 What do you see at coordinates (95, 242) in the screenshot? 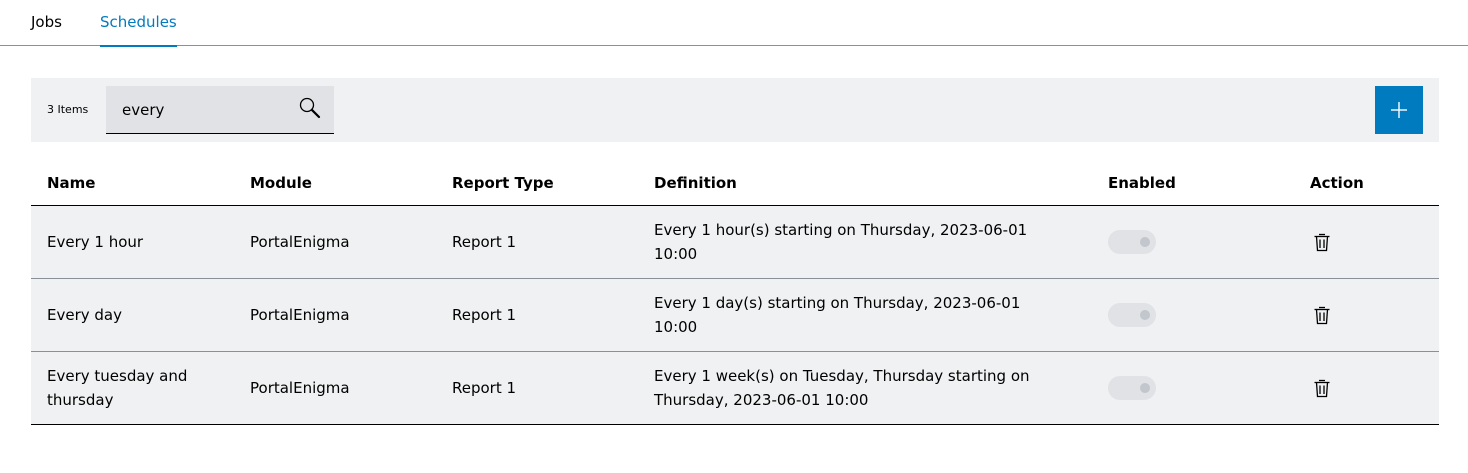
I see `cell-name: Every 1 hour` at bounding box center [95, 242].